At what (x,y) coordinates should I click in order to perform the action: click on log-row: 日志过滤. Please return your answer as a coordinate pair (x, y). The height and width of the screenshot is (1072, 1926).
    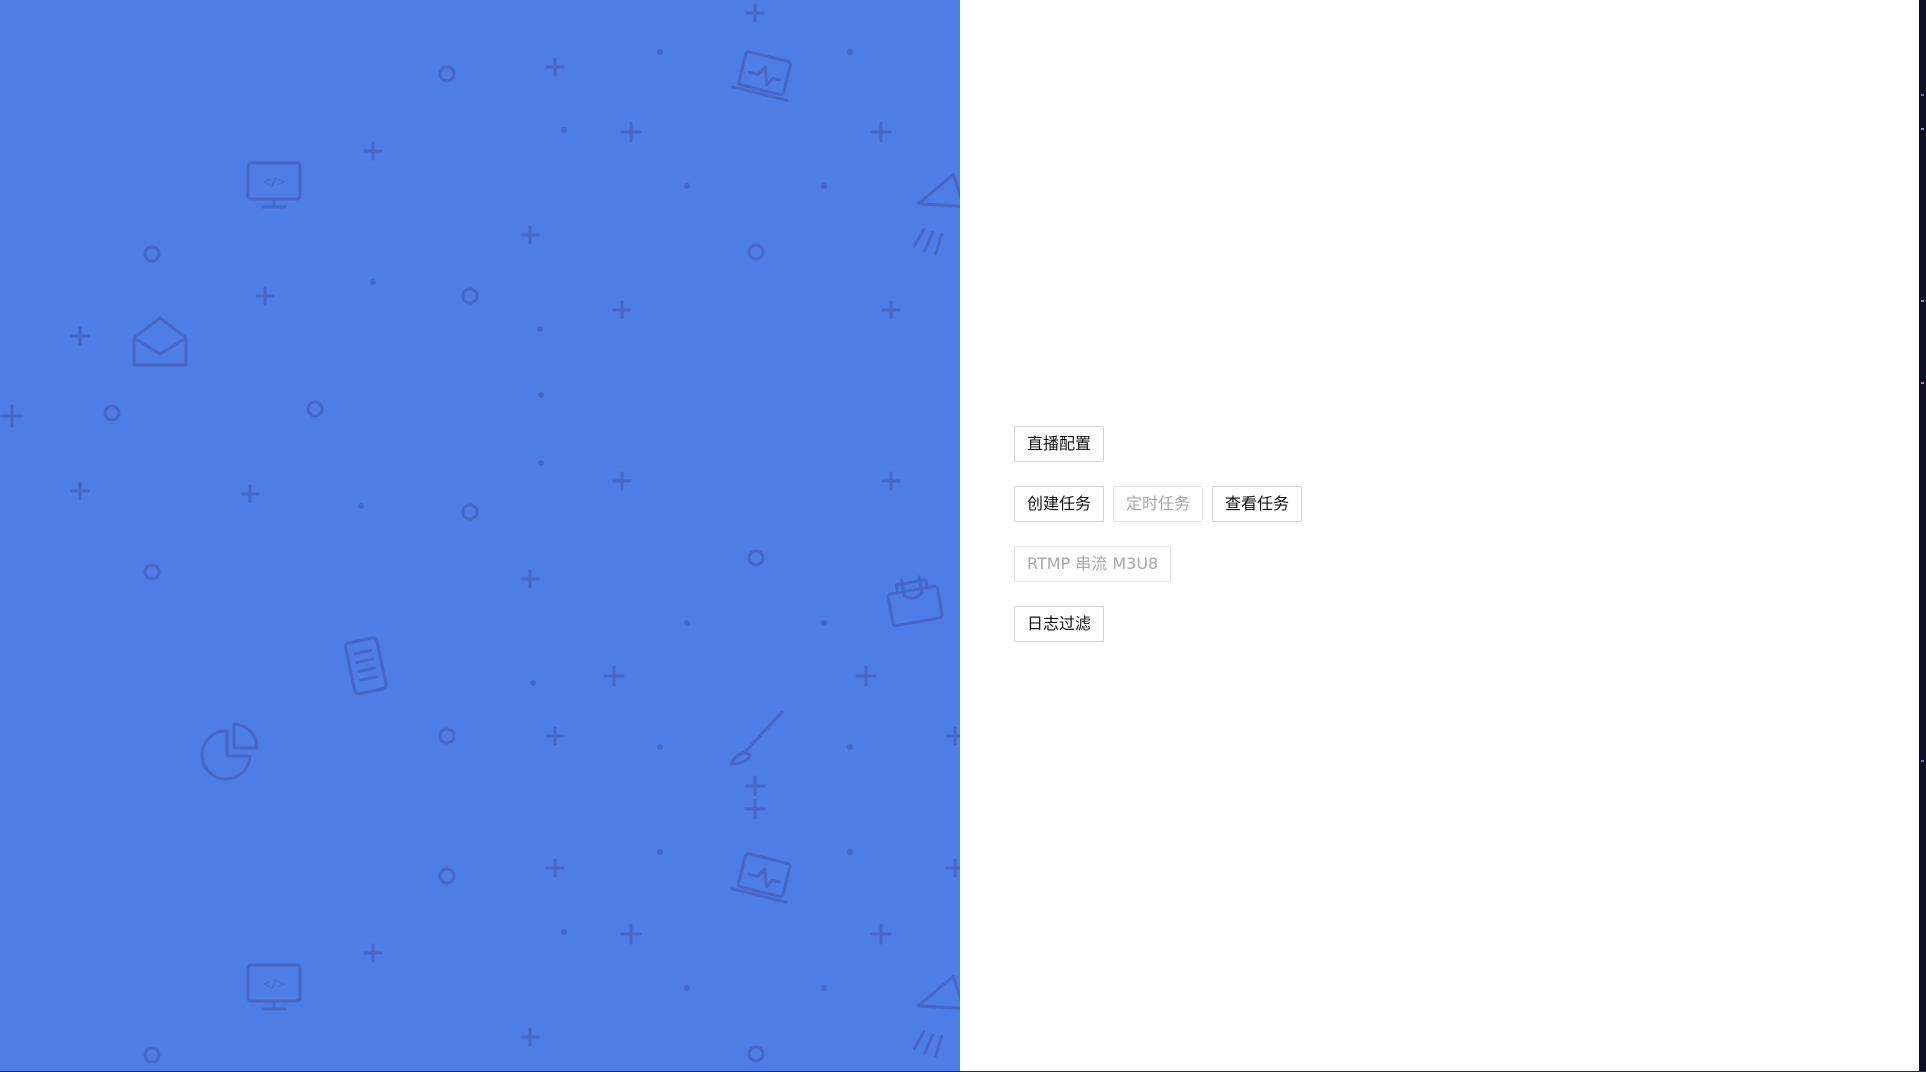
    Looking at the image, I should click on (1059, 624).